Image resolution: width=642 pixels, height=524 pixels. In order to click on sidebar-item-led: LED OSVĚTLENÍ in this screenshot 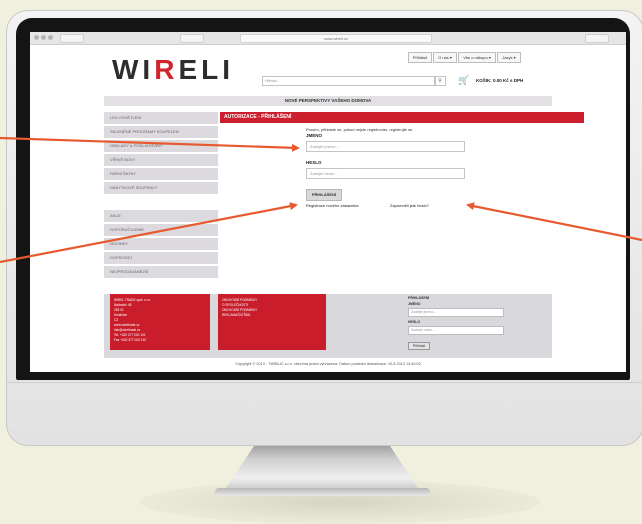, I will do `click(161, 118)`.